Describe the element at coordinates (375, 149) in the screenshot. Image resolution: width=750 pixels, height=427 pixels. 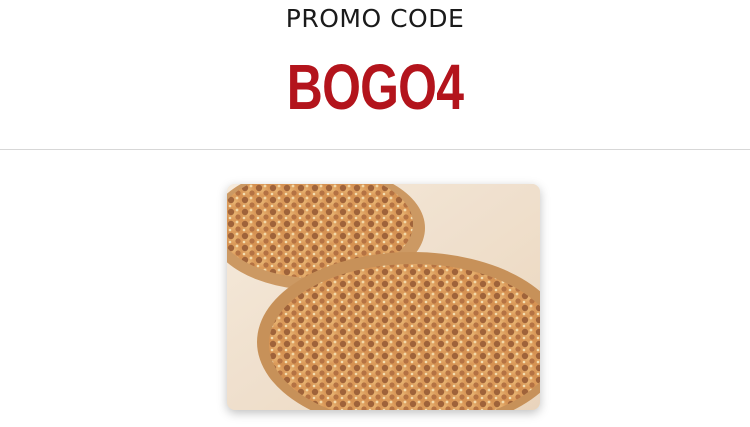
I see `divider` at that location.